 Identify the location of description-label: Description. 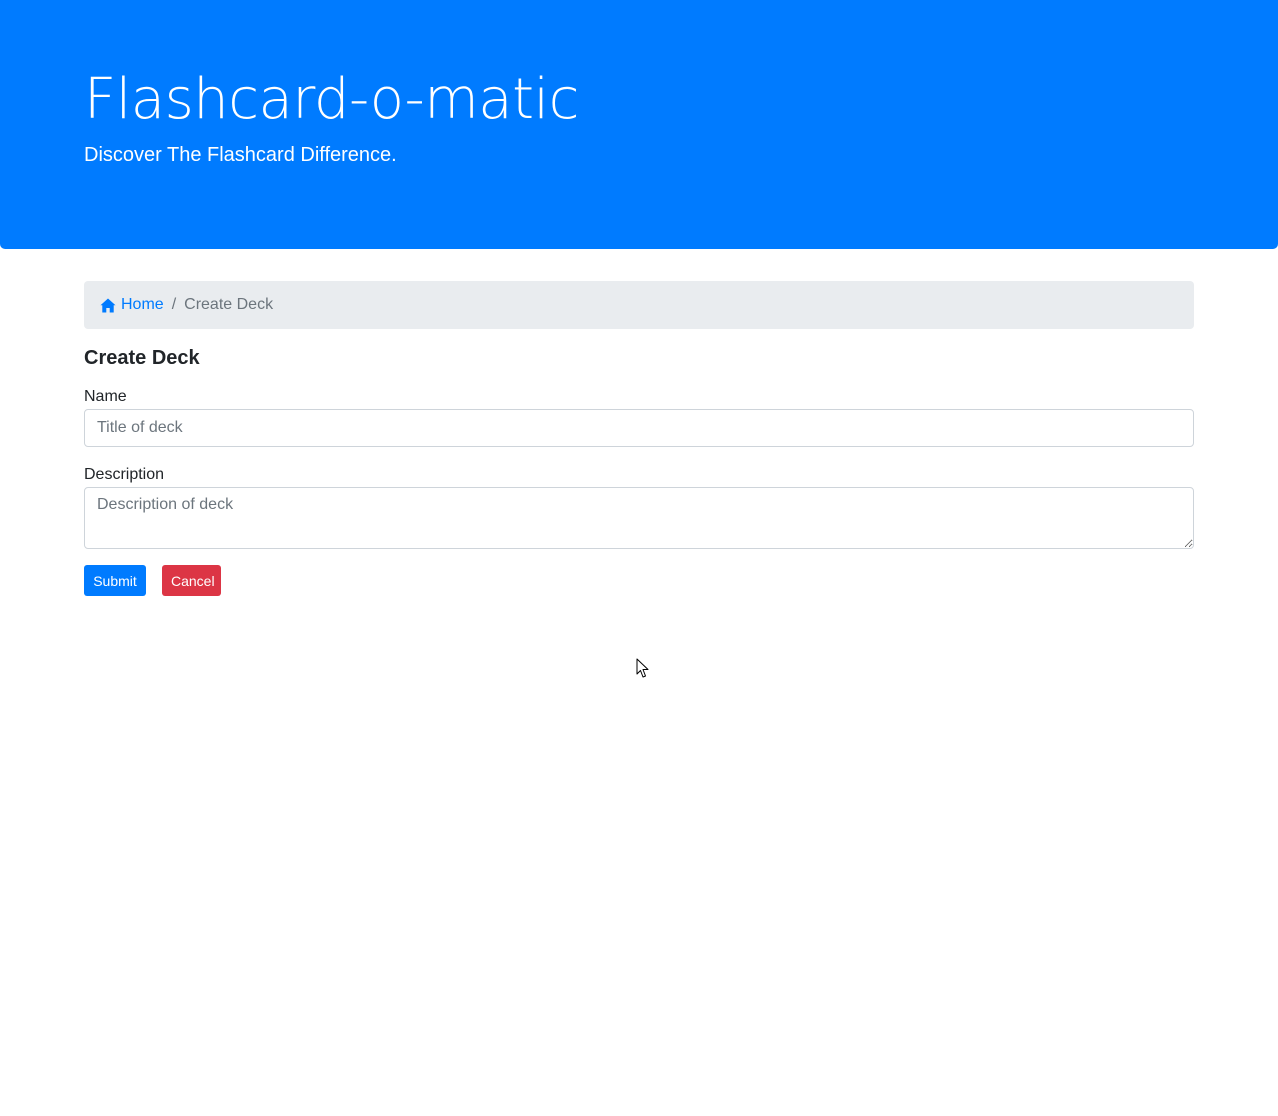
(124, 474).